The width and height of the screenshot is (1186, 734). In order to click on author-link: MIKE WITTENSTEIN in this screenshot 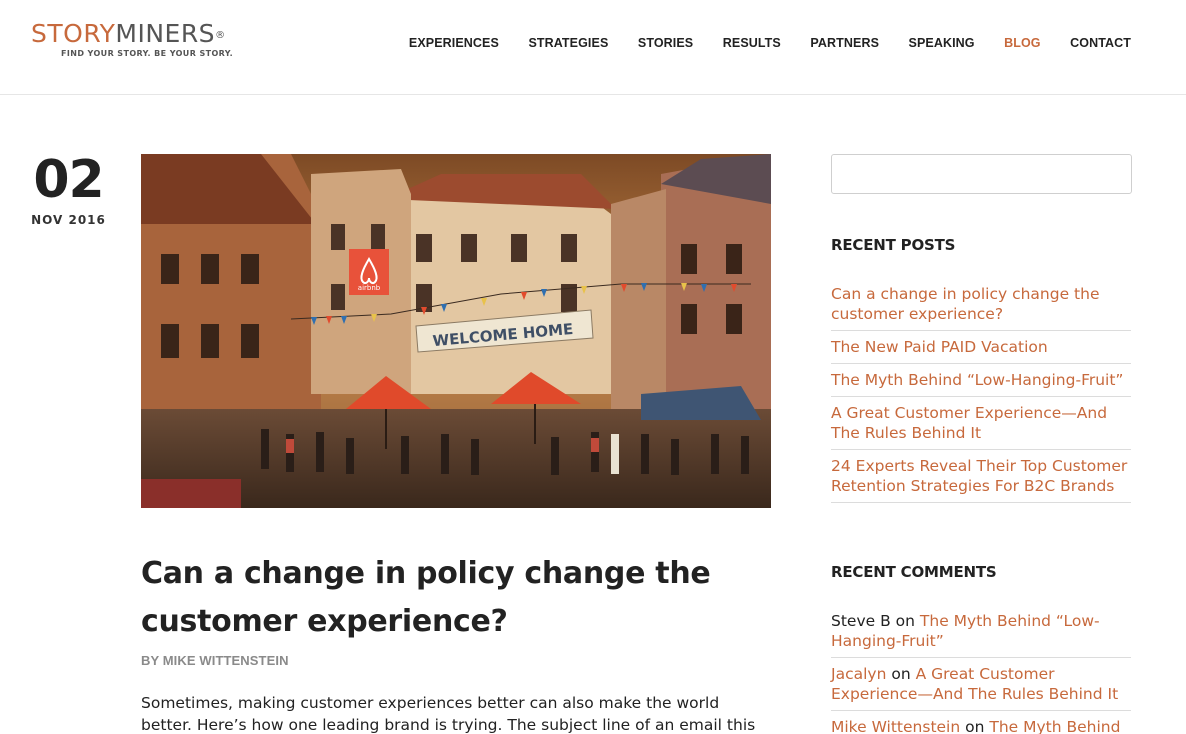, I will do `click(226, 660)`.